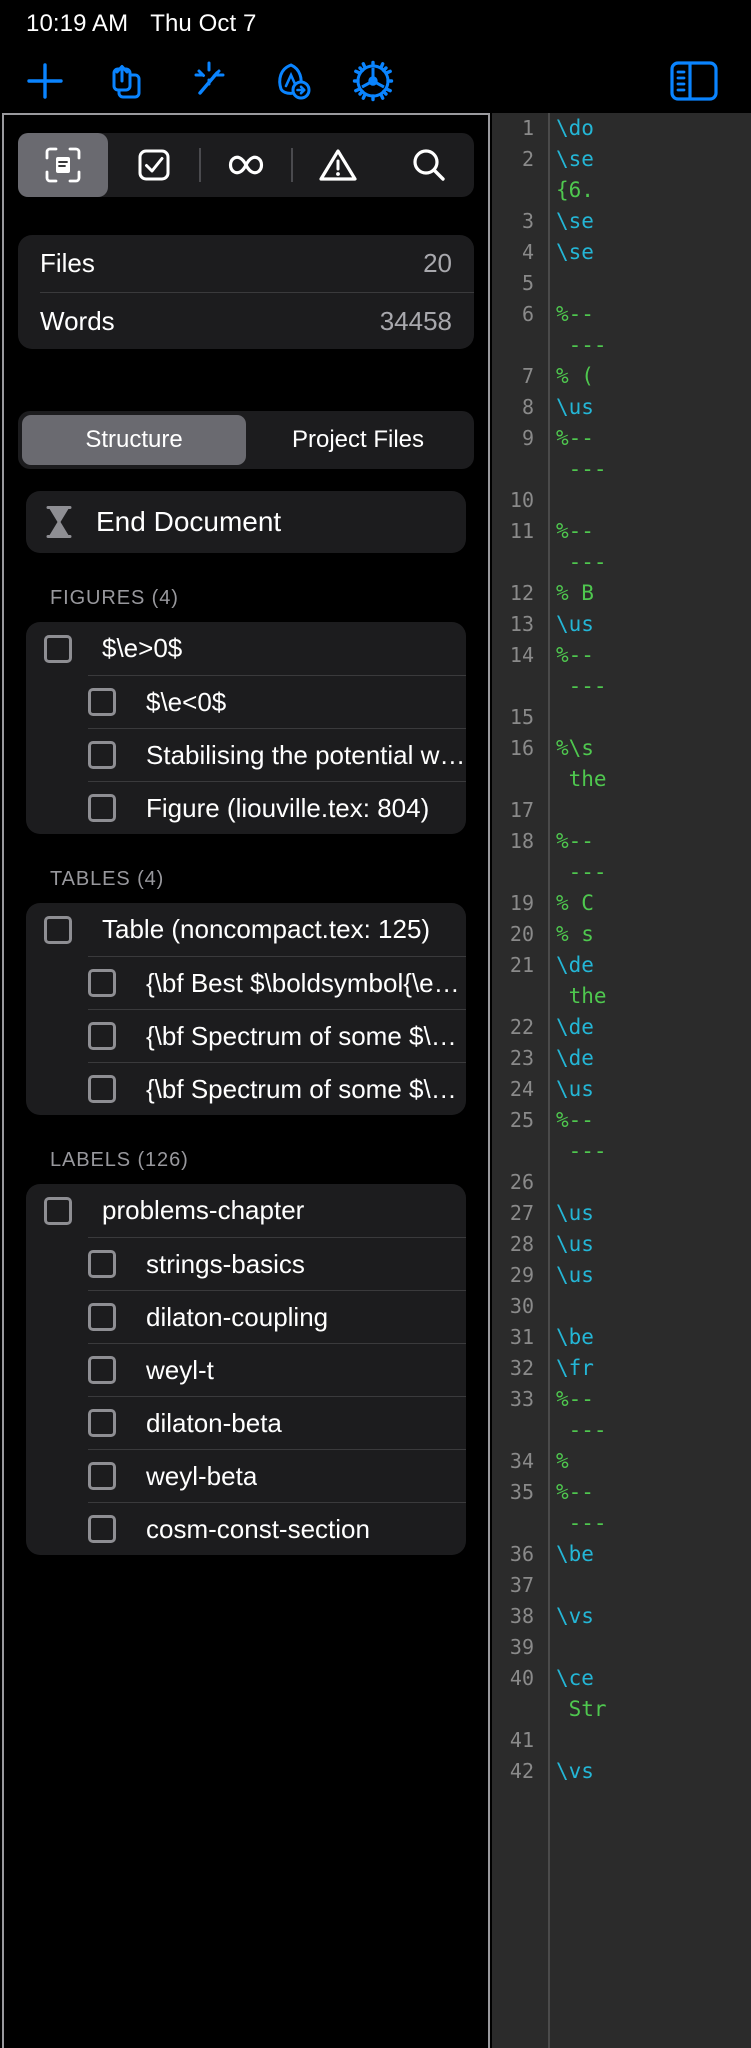 Image resolution: width=751 pixels, height=2048 pixels. I want to click on list-item: dilaton-beta, so click(277, 1422).